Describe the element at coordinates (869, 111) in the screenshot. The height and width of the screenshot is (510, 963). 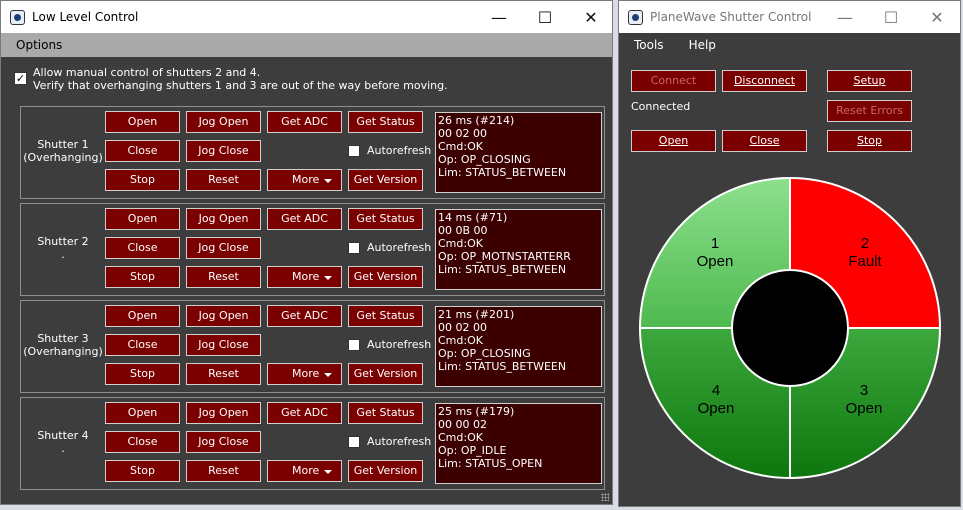
I see `reset-errors-button: Reset Errors` at that location.